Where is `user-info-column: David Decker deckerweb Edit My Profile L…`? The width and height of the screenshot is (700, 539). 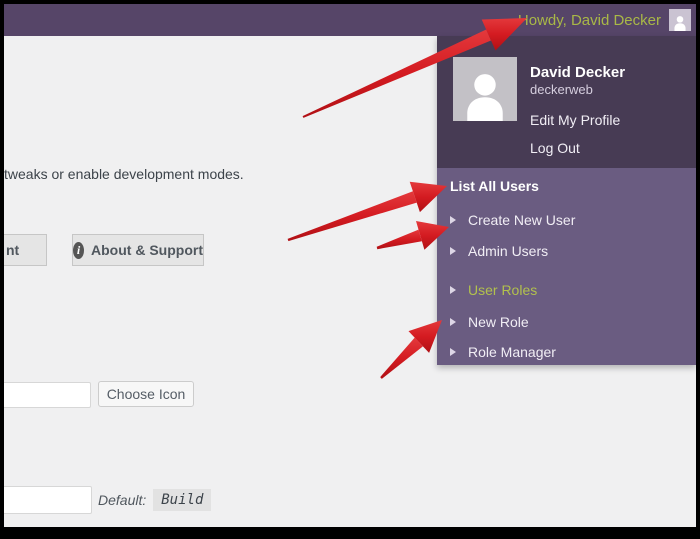
user-info-column: David Decker deckerweb Edit My Profile L… is located at coordinates (577, 110).